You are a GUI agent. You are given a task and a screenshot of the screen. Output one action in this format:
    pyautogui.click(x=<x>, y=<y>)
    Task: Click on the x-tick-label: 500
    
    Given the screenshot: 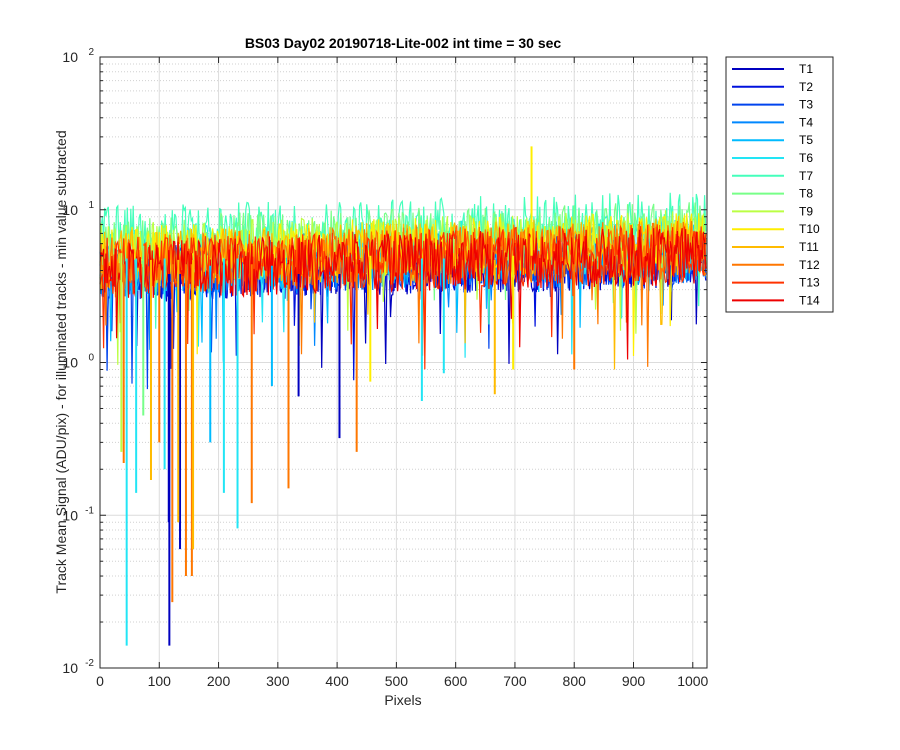 What is the action you would take?
    pyautogui.click(x=397, y=681)
    